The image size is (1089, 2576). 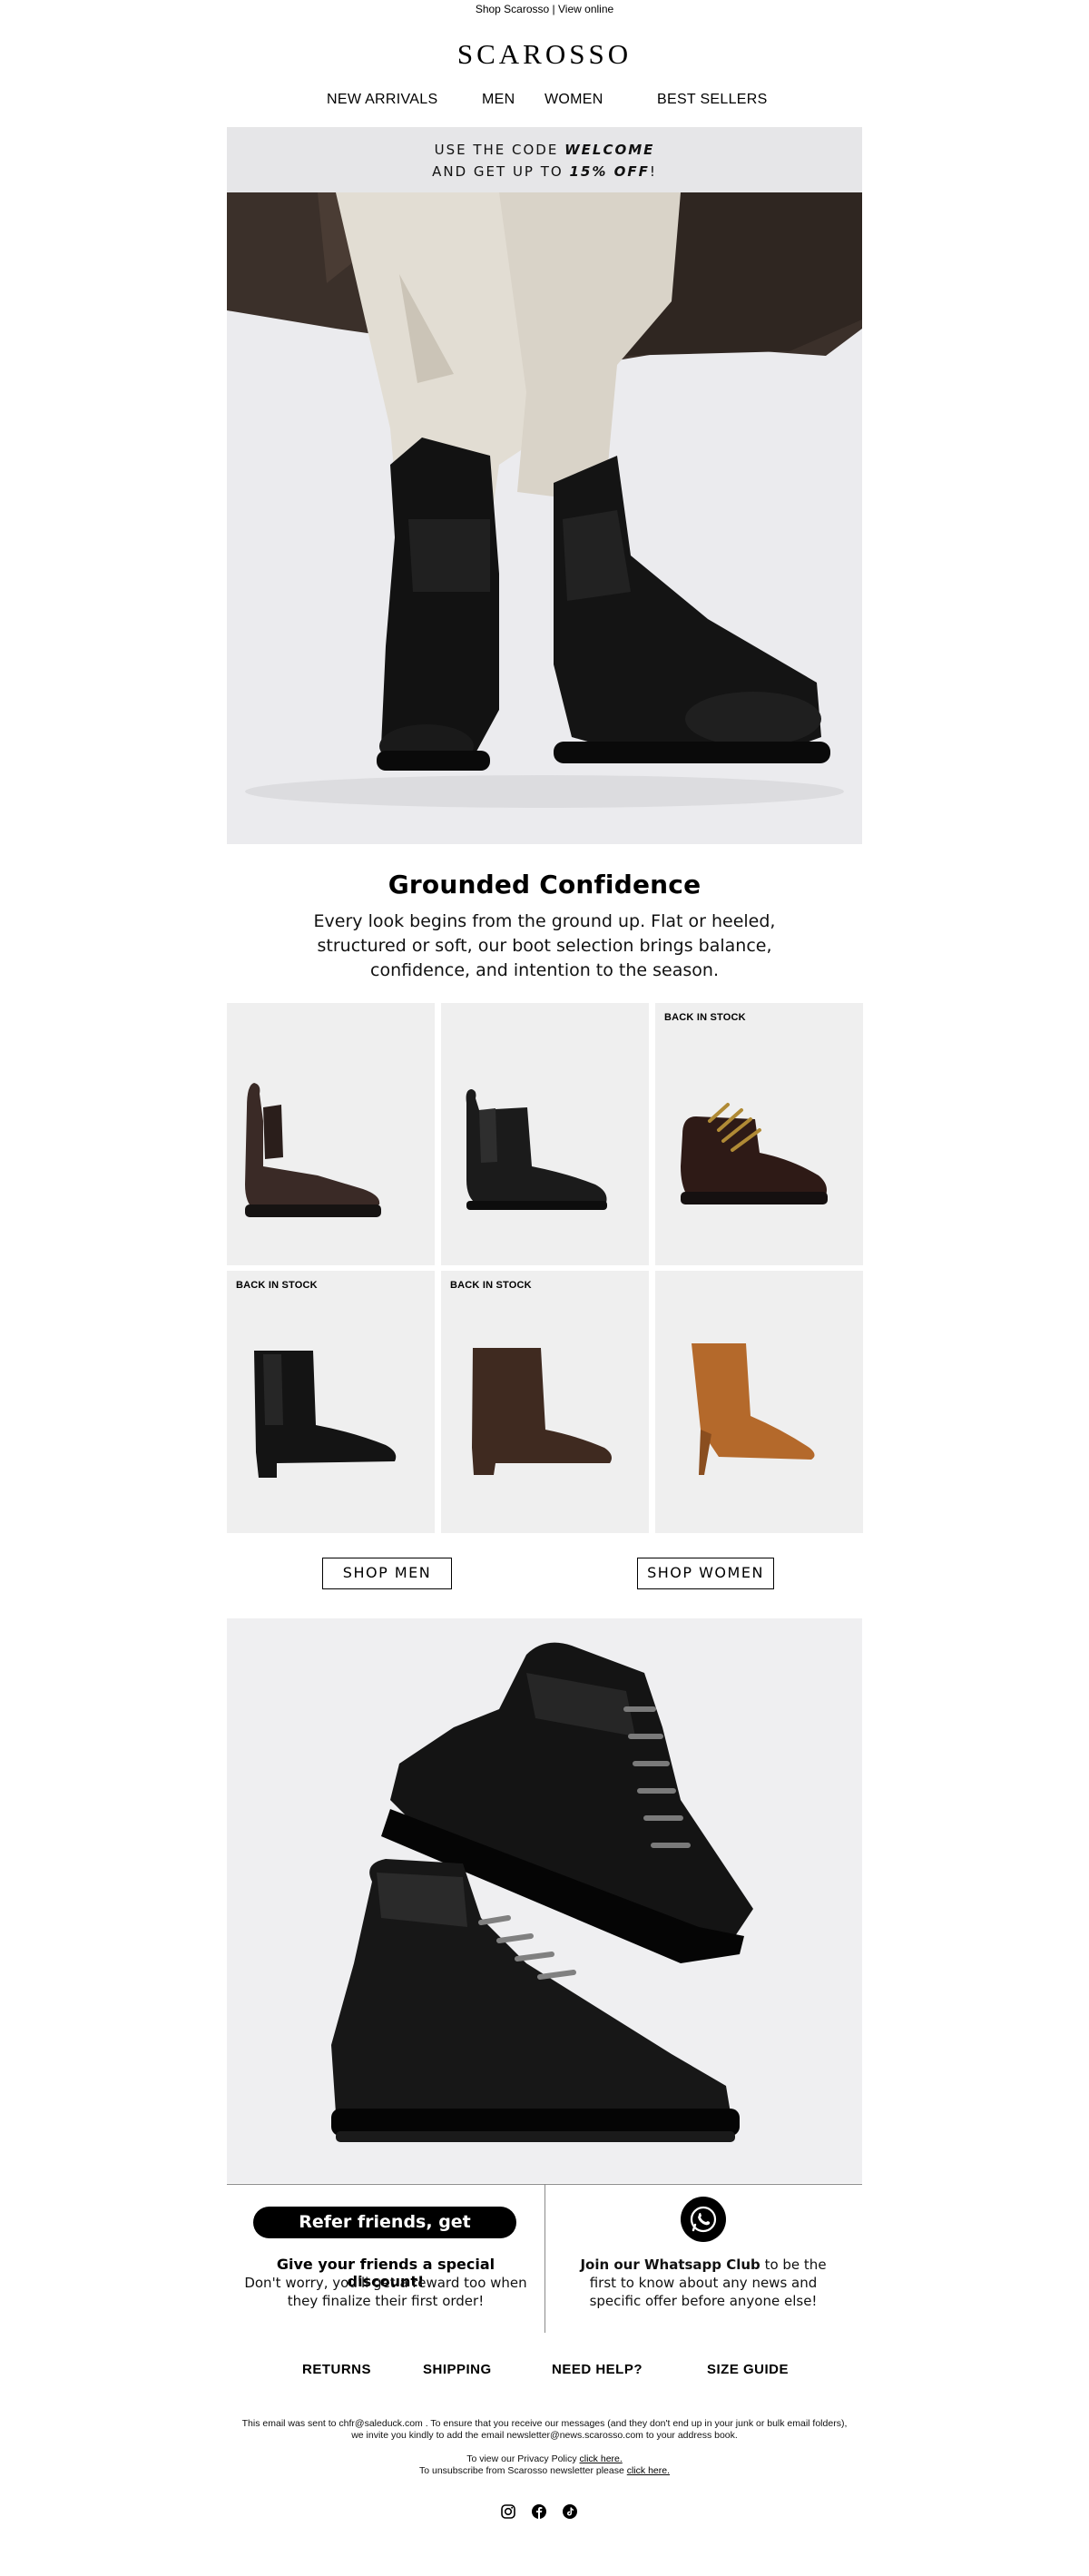 What do you see at coordinates (585, 9) in the screenshot?
I see `view-online-link: View online` at bounding box center [585, 9].